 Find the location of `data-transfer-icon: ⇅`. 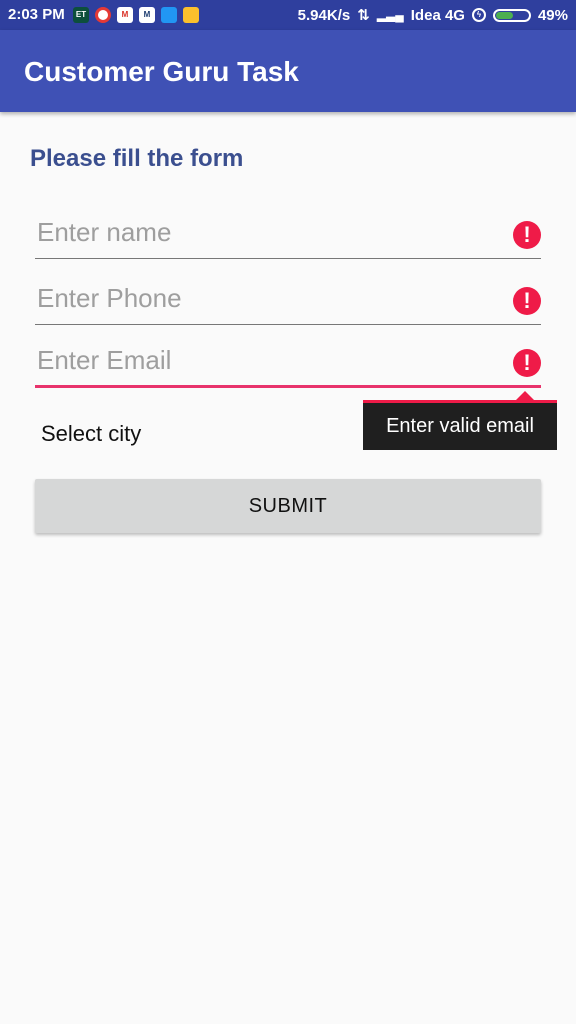

data-transfer-icon: ⇅ is located at coordinates (363, 15).